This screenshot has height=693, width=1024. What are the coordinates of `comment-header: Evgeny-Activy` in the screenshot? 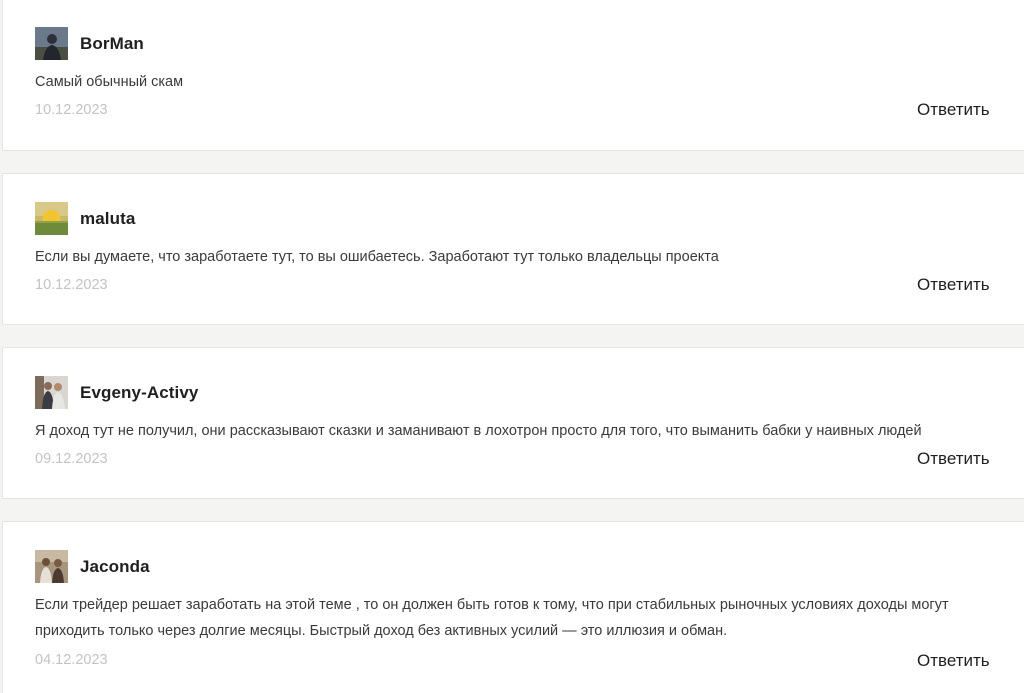 It's located at (116, 392).